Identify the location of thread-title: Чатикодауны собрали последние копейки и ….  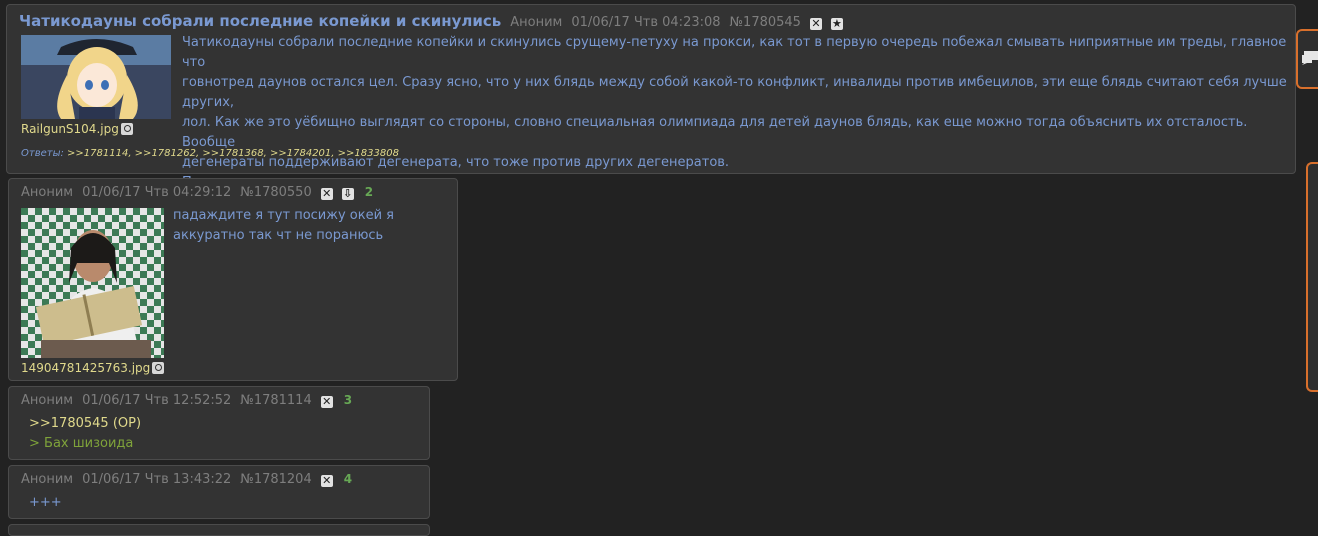
(260, 21).